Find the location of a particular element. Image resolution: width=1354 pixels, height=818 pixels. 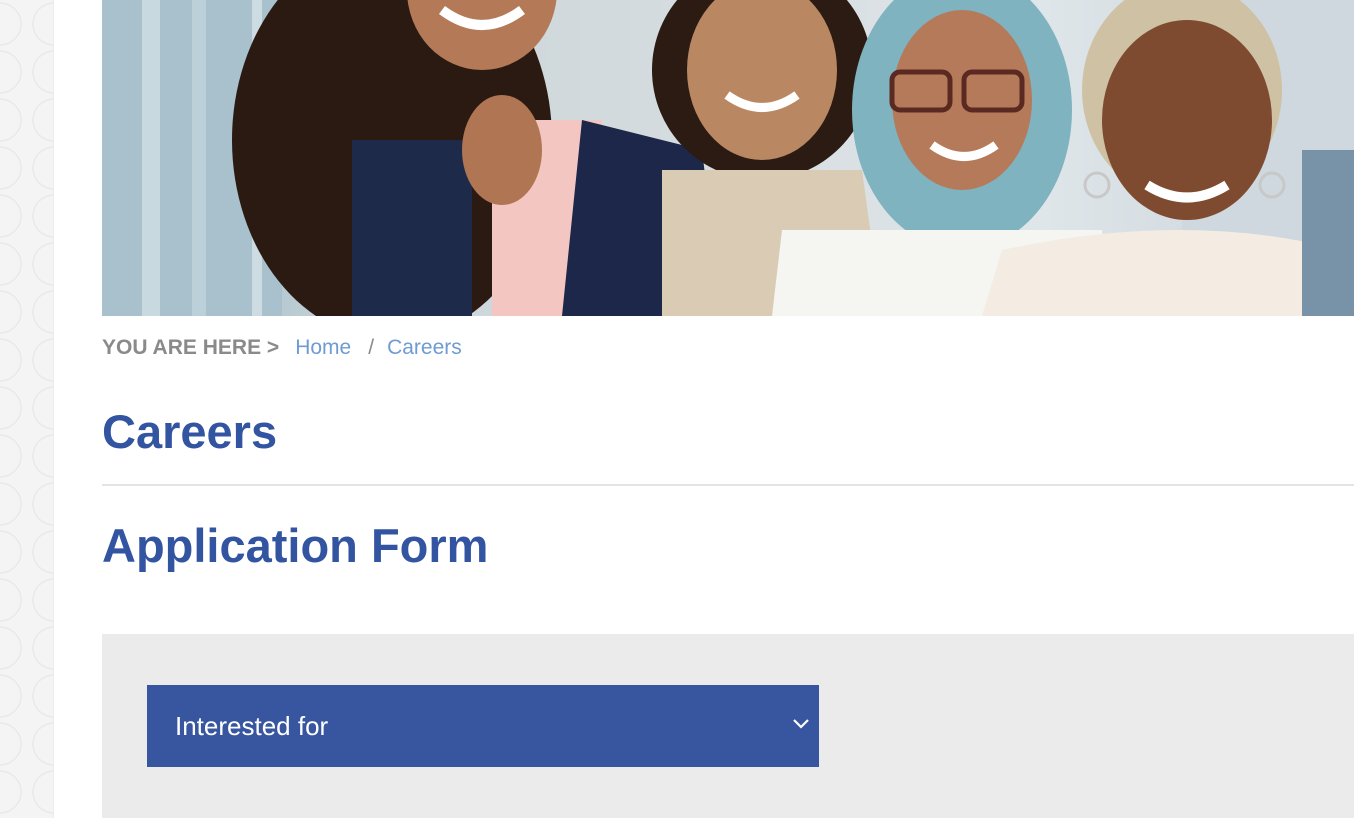

chevron-down-icon is located at coordinates (801, 726).